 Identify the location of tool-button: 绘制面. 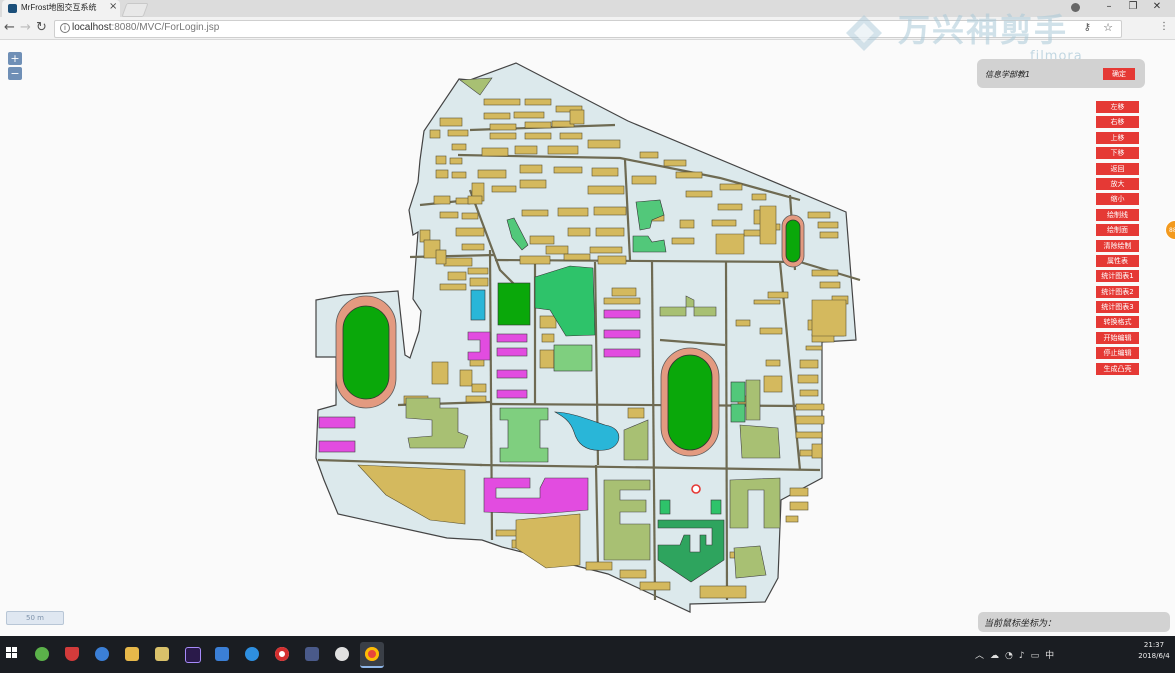
(1117, 230).